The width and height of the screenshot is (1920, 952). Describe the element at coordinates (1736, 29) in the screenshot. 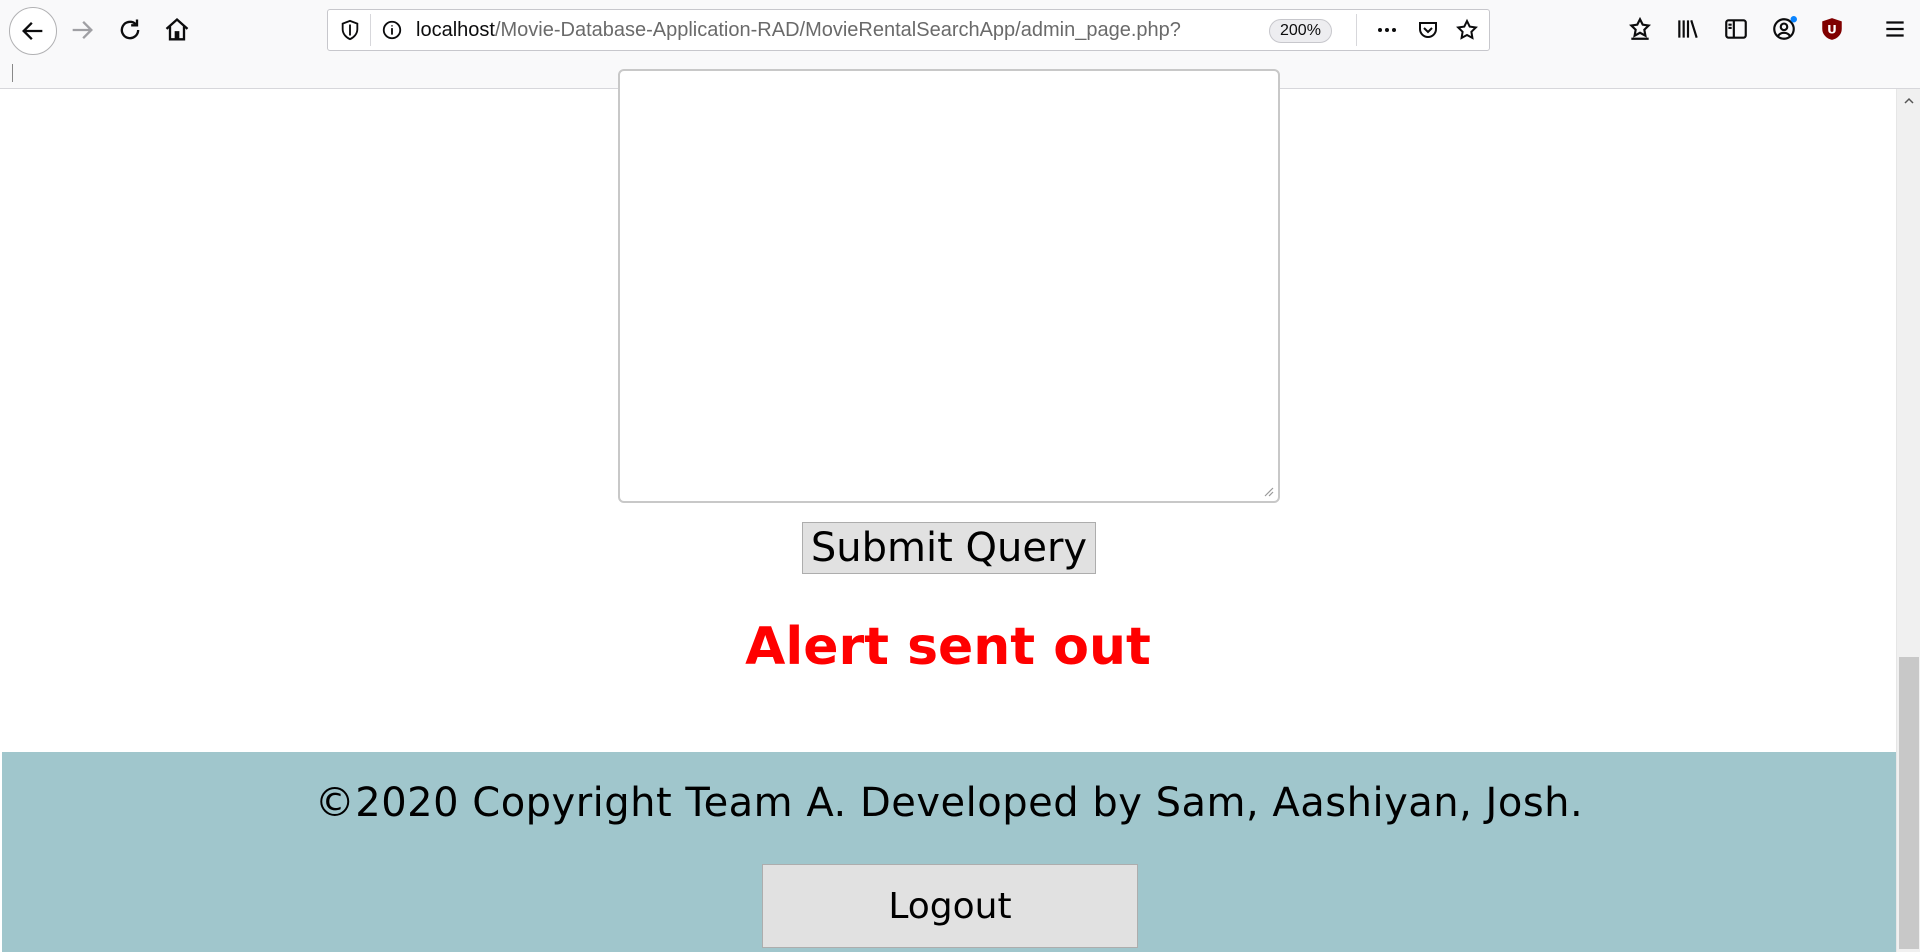

I see `sidebar-icon` at that location.